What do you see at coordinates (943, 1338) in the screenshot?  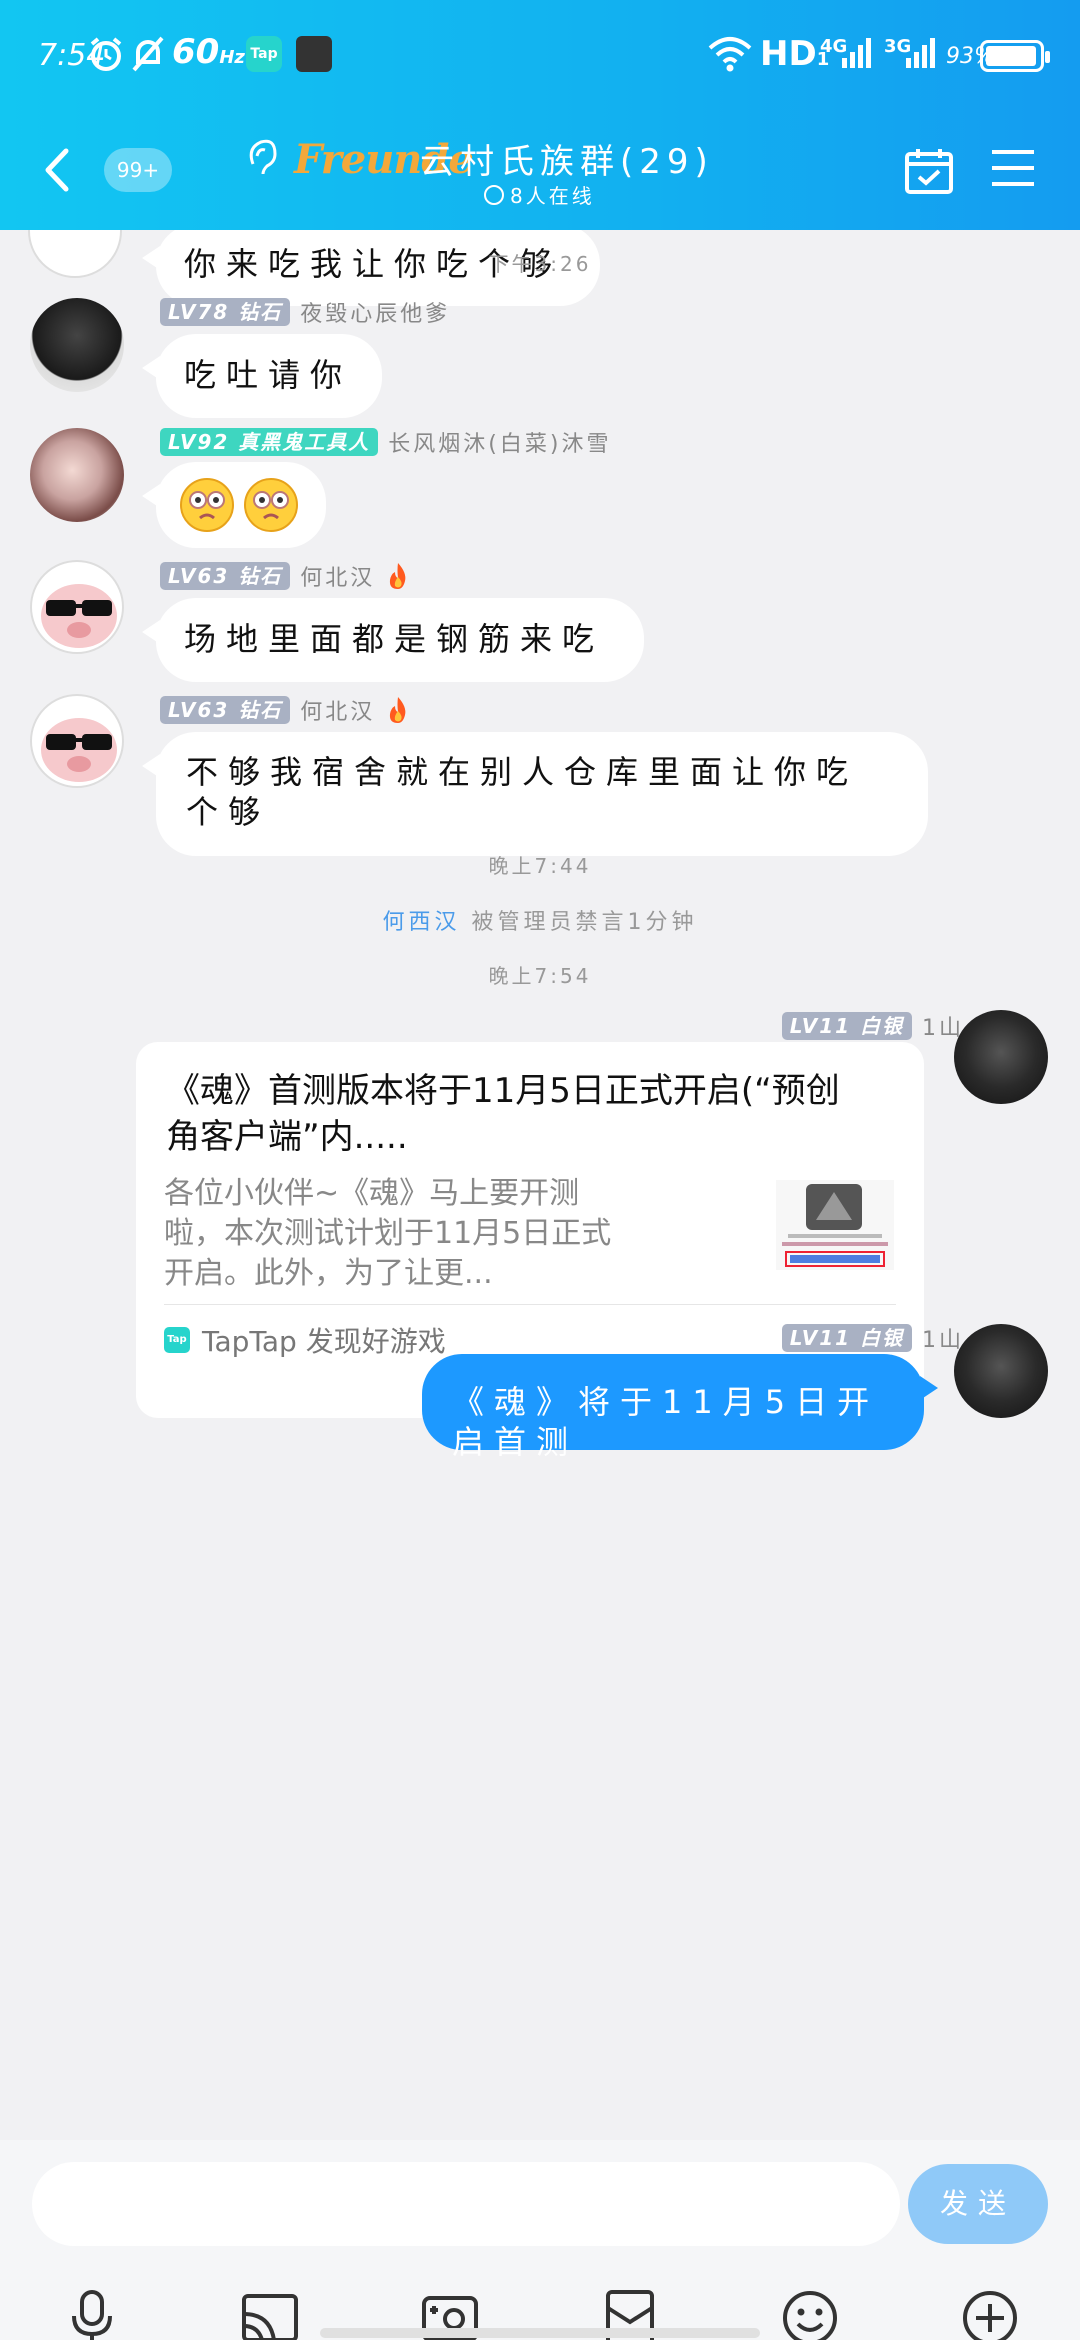 I see `sender-name: 1山` at bounding box center [943, 1338].